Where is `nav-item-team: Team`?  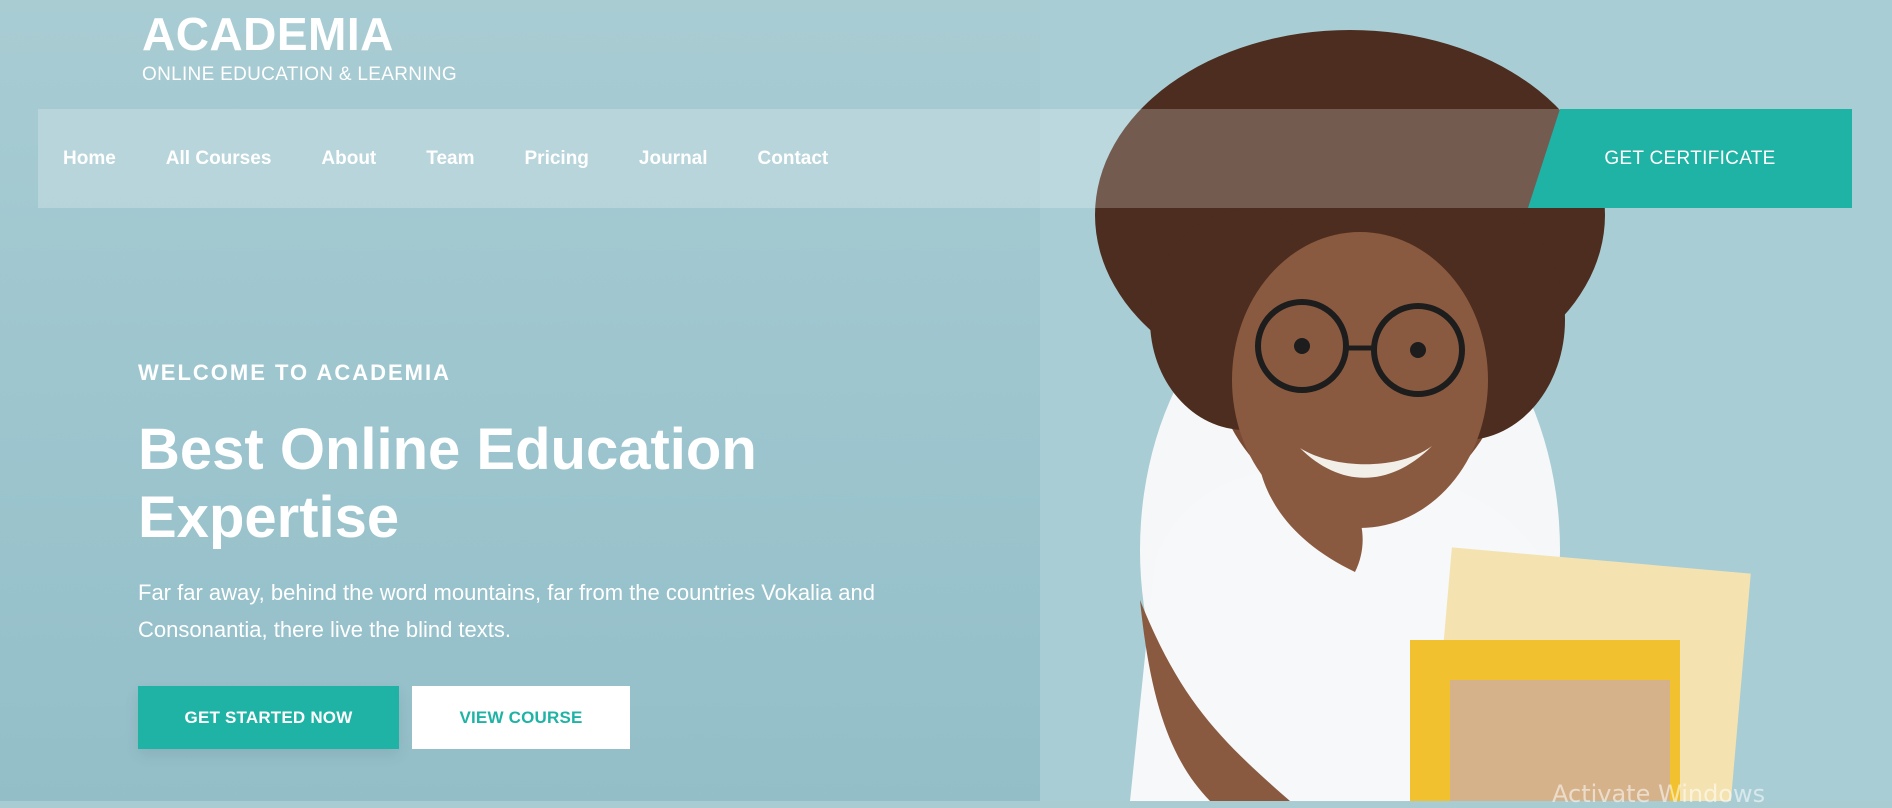
nav-item-team: Team is located at coordinates (450, 159).